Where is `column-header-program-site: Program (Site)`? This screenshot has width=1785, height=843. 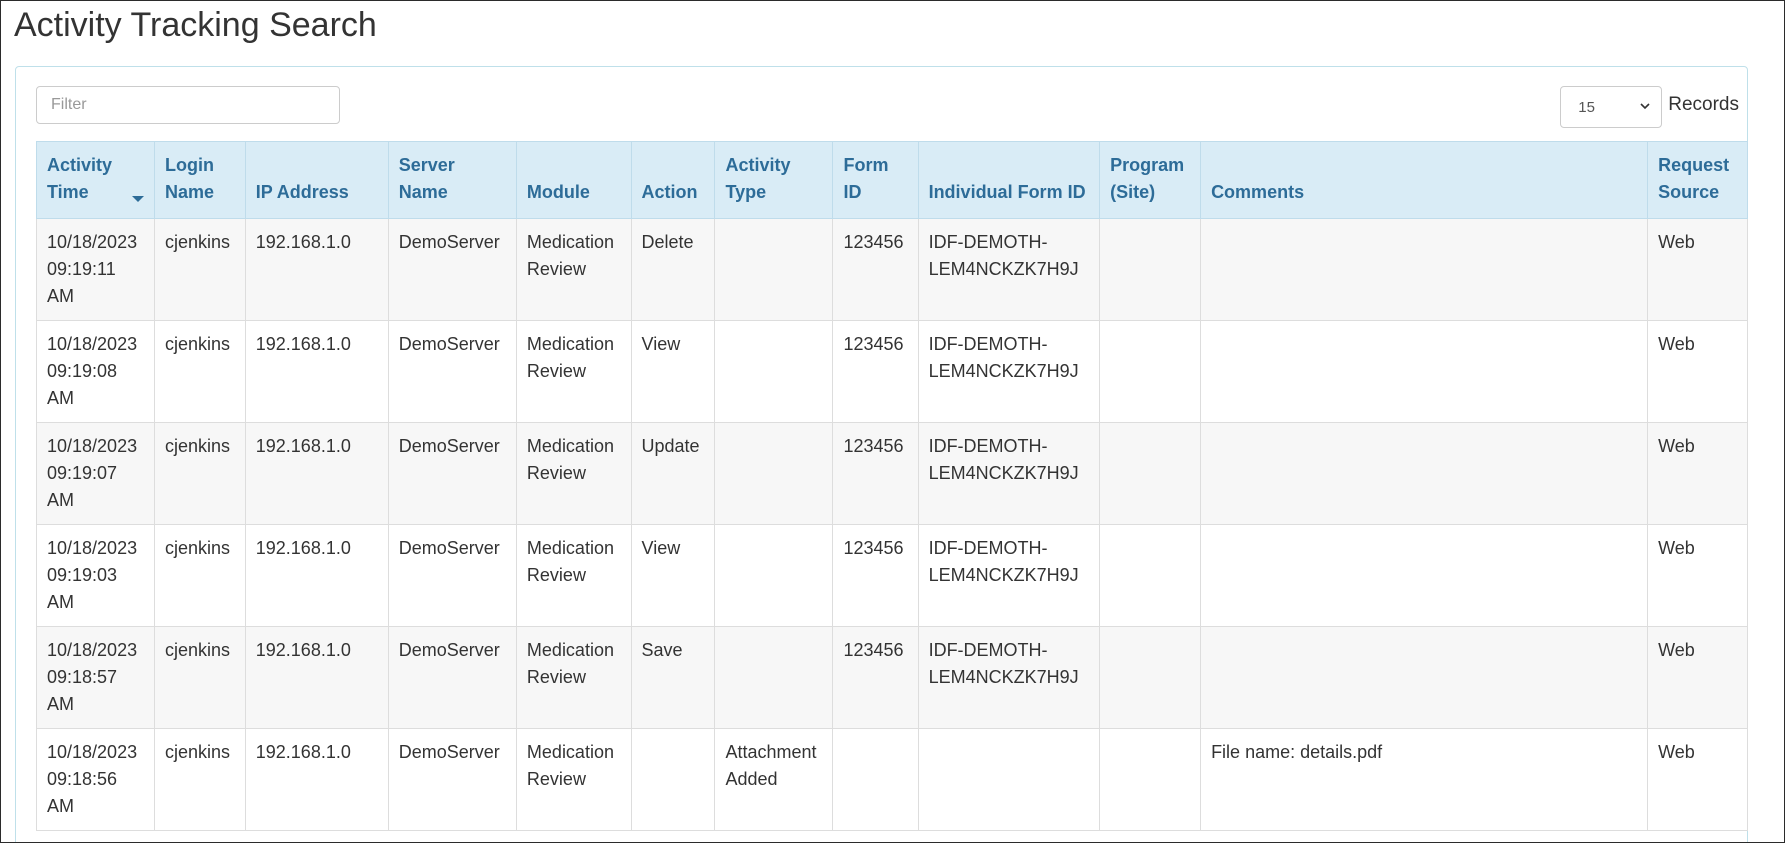
column-header-program-site: Program (Site) is located at coordinates (1150, 180).